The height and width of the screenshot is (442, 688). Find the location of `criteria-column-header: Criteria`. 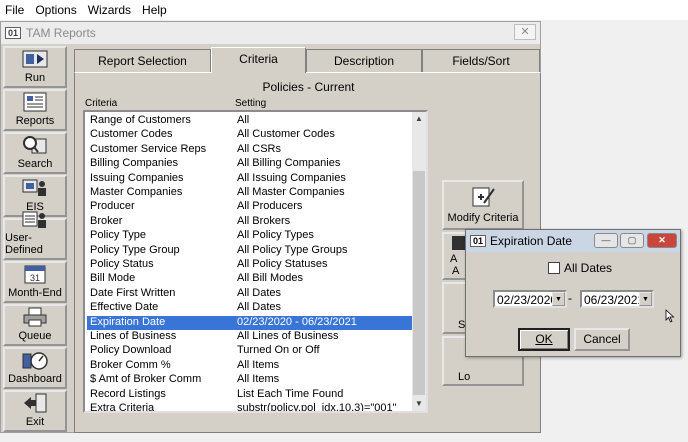

criteria-column-header: Criteria is located at coordinates (101, 103).